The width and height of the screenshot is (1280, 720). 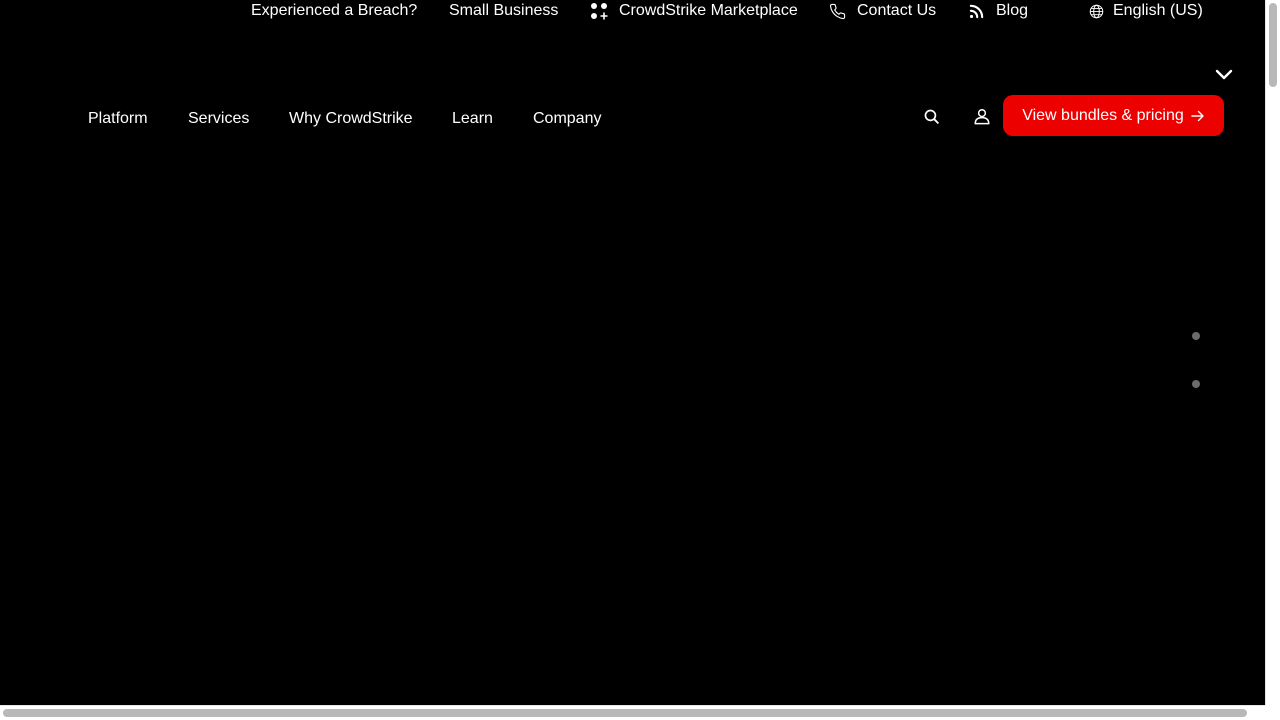 What do you see at coordinates (1012, 10) in the screenshot?
I see `utility-link-label: Blog` at bounding box center [1012, 10].